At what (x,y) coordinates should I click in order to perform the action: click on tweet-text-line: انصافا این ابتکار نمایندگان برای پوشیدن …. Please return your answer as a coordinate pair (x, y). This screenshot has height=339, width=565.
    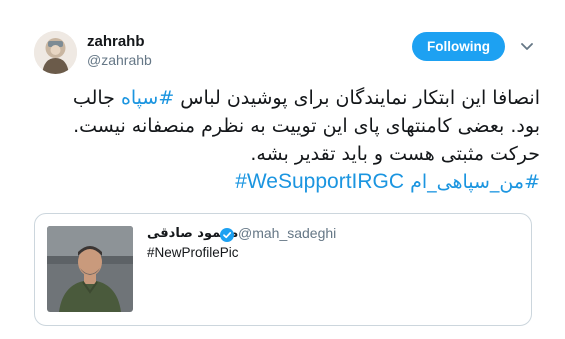
    Looking at the image, I should click on (285, 98).